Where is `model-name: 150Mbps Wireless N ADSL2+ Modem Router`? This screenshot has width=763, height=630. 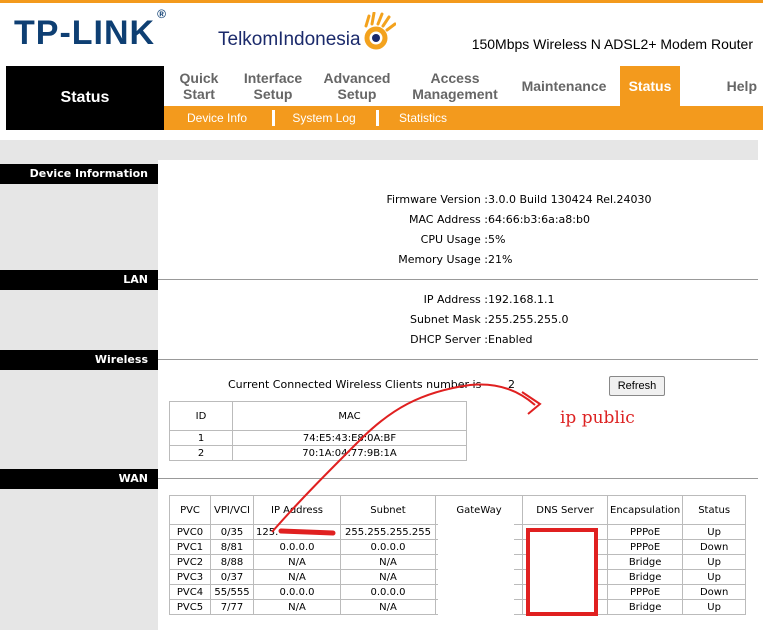
model-name: 150Mbps Wireless N ADSL2+ Modem Router is located at coordinates (612, 44).